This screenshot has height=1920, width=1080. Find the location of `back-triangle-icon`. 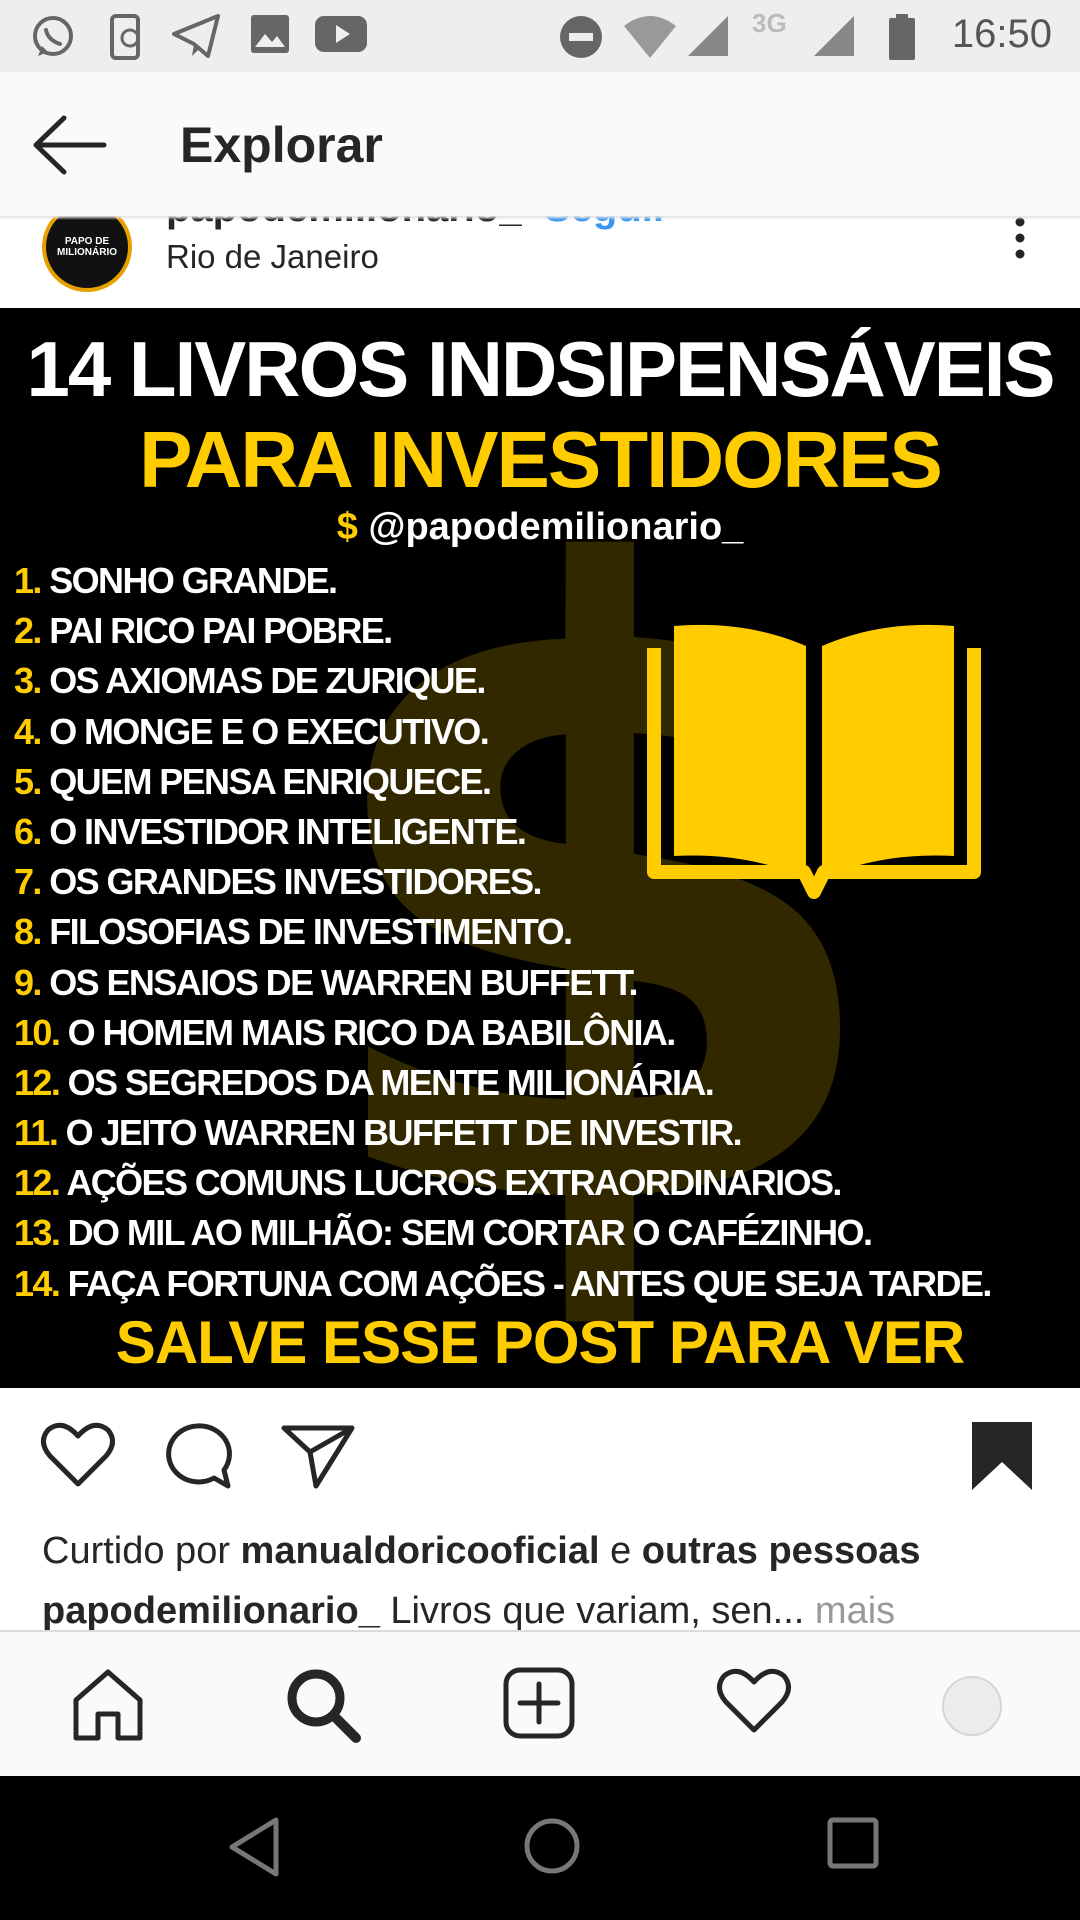

back-triangle-icon is located at coordinates (254, 1847).